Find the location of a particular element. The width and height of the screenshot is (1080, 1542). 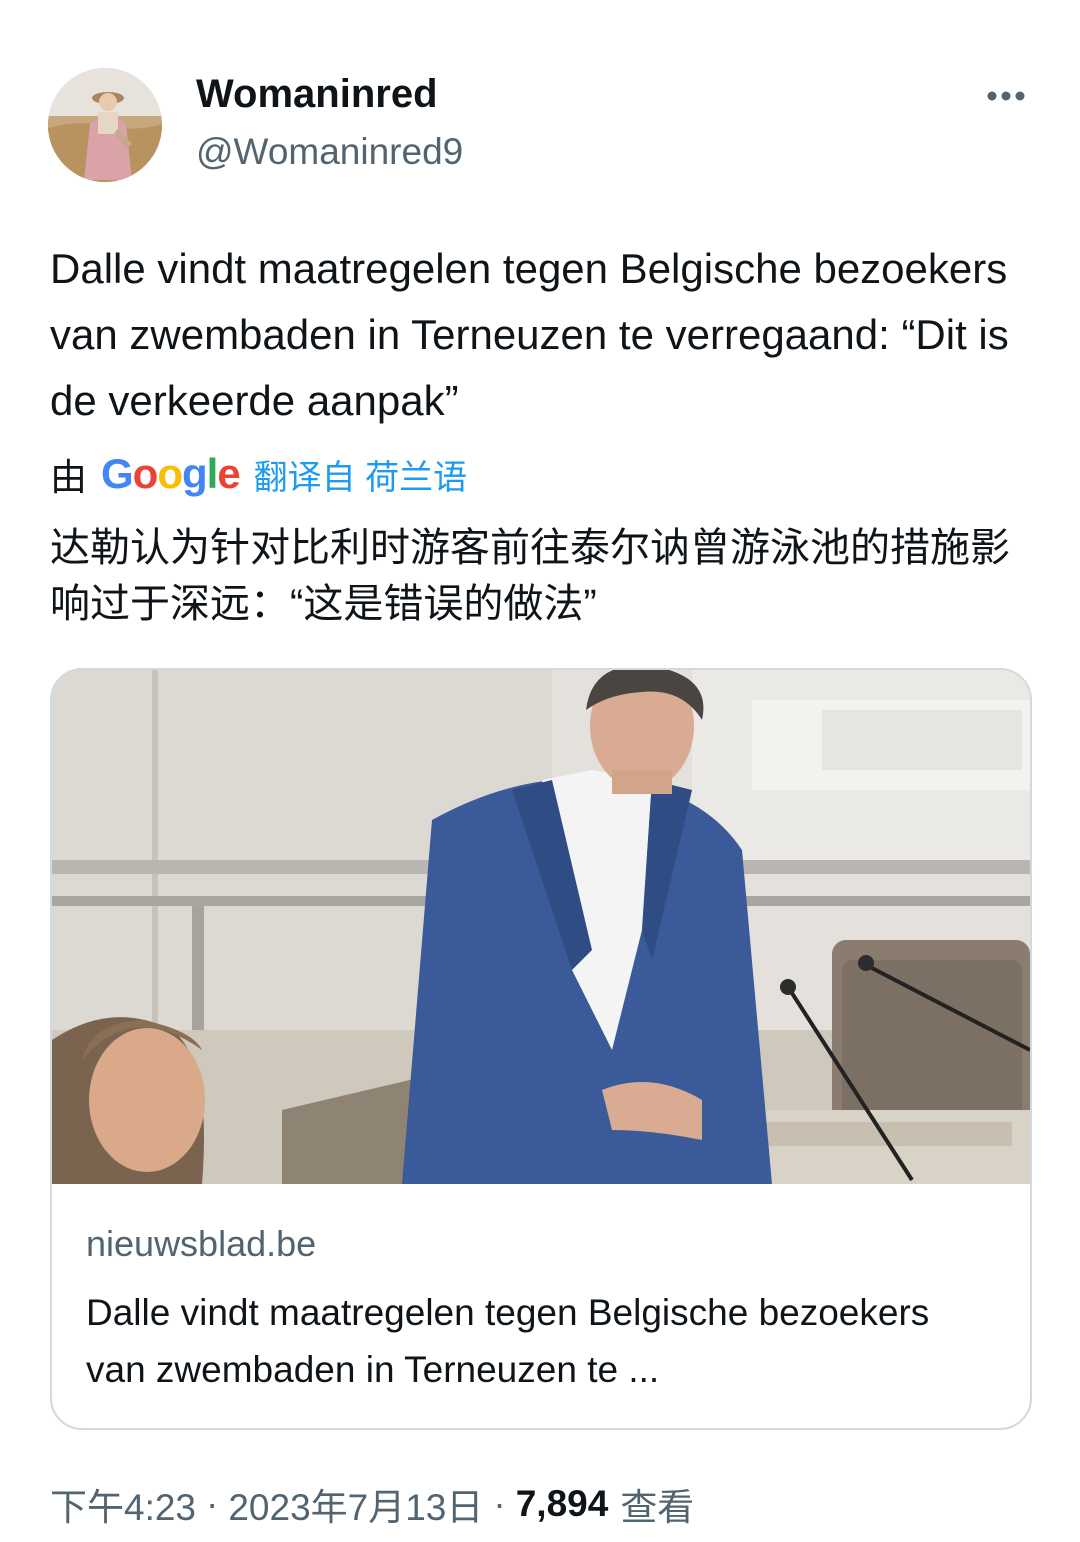

more-horizontal-icon is located at coordinates (1006, 96).